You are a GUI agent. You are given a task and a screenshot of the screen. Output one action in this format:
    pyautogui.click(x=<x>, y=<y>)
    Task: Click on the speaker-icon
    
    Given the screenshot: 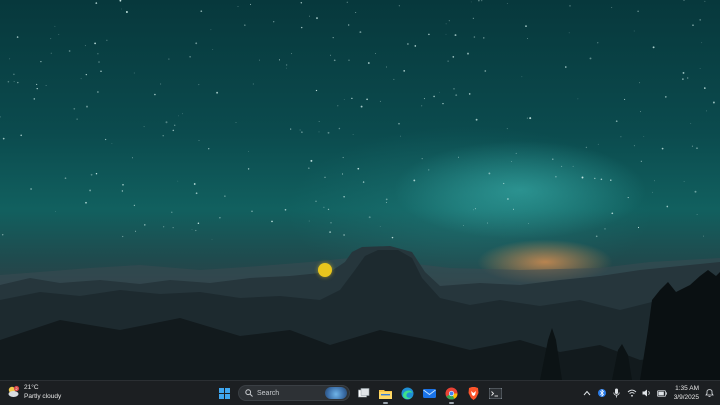 What is the action you would take?
    pyautogui.click(x=647, y=393)
    